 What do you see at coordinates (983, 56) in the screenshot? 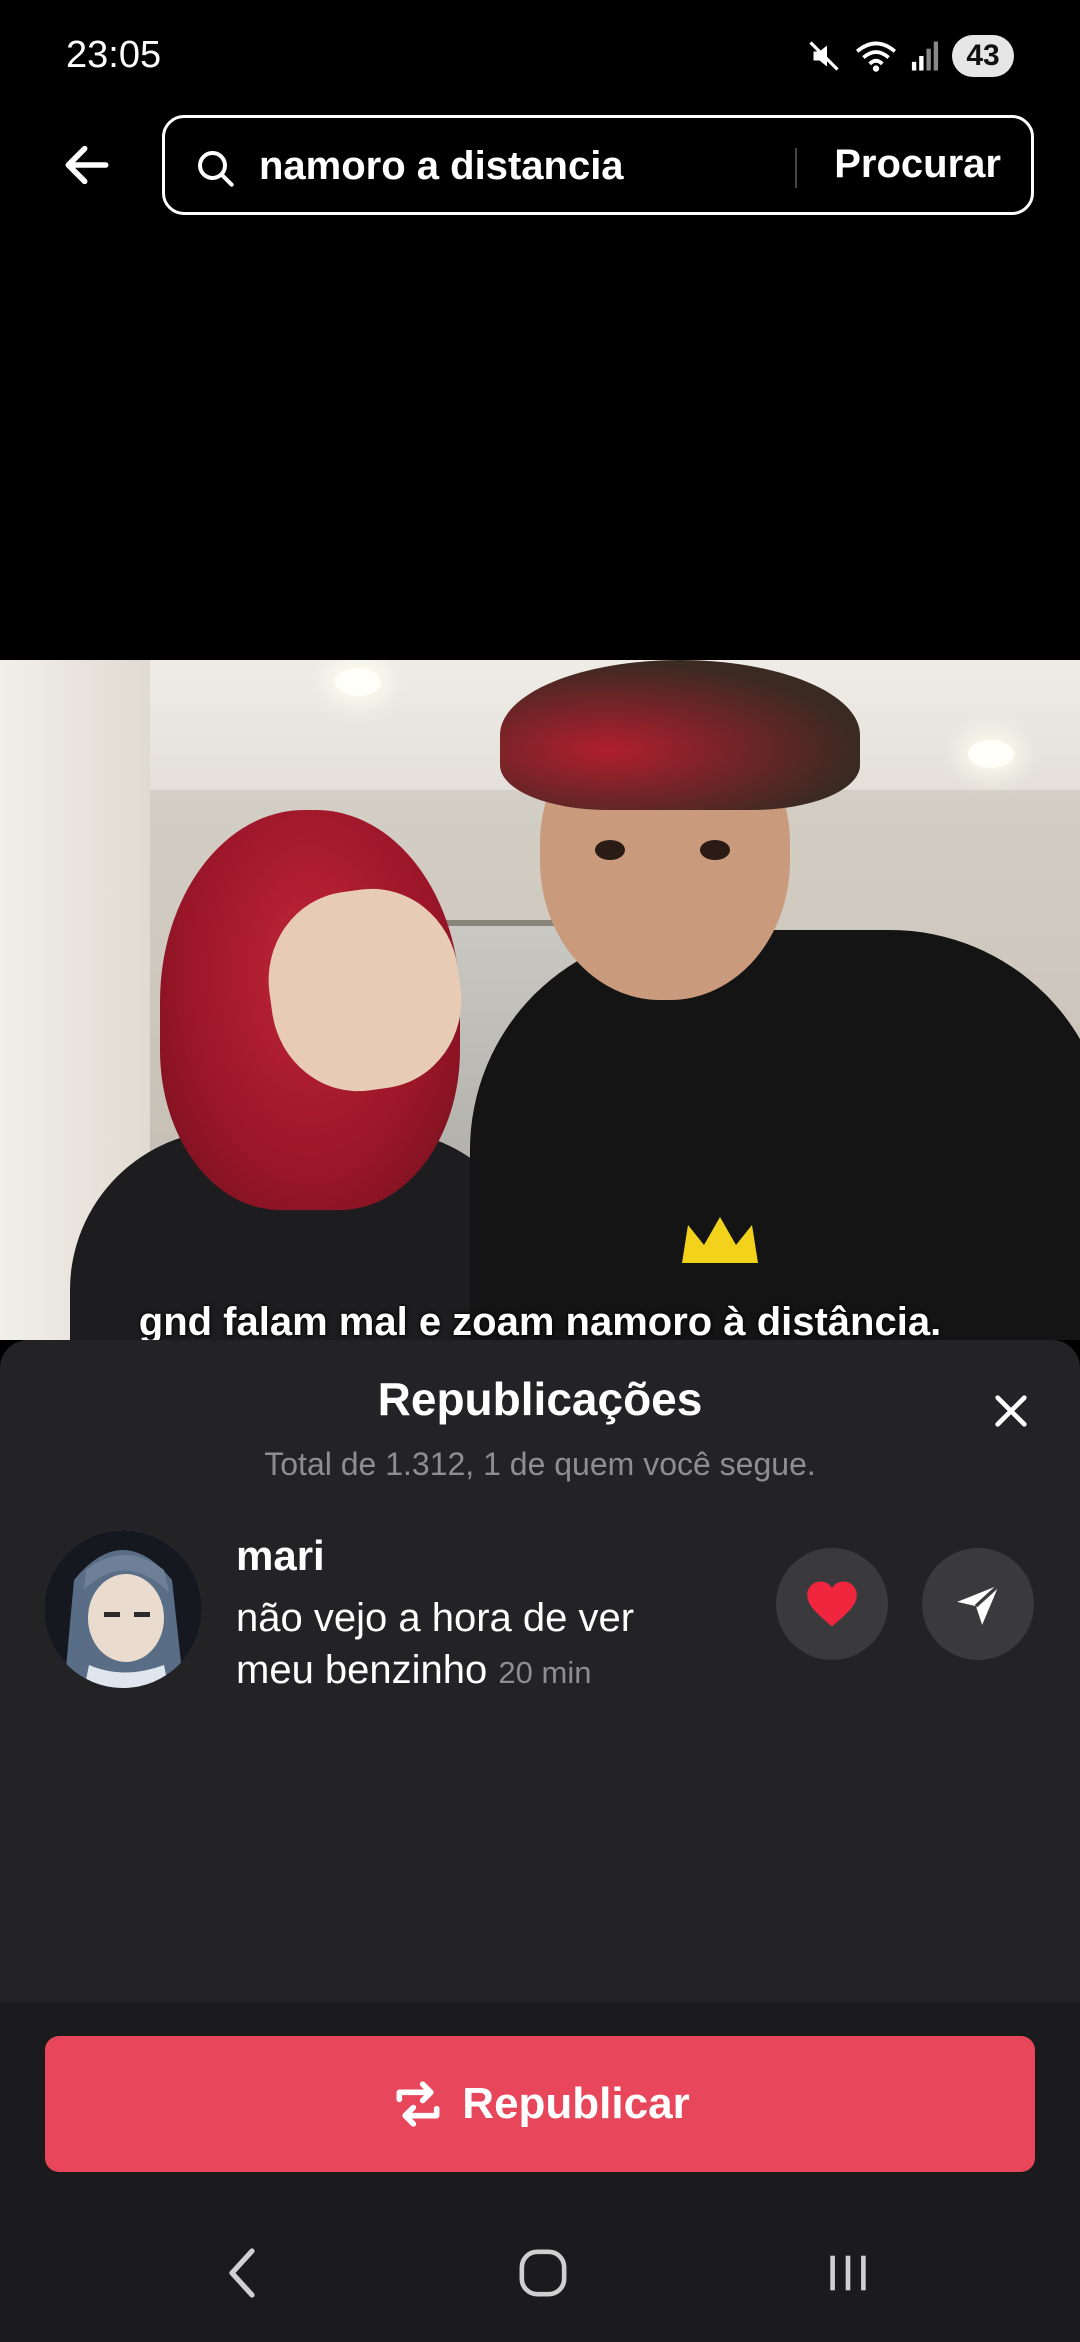
I see `battery-indicator: 43` at bounding box center [983, 56].